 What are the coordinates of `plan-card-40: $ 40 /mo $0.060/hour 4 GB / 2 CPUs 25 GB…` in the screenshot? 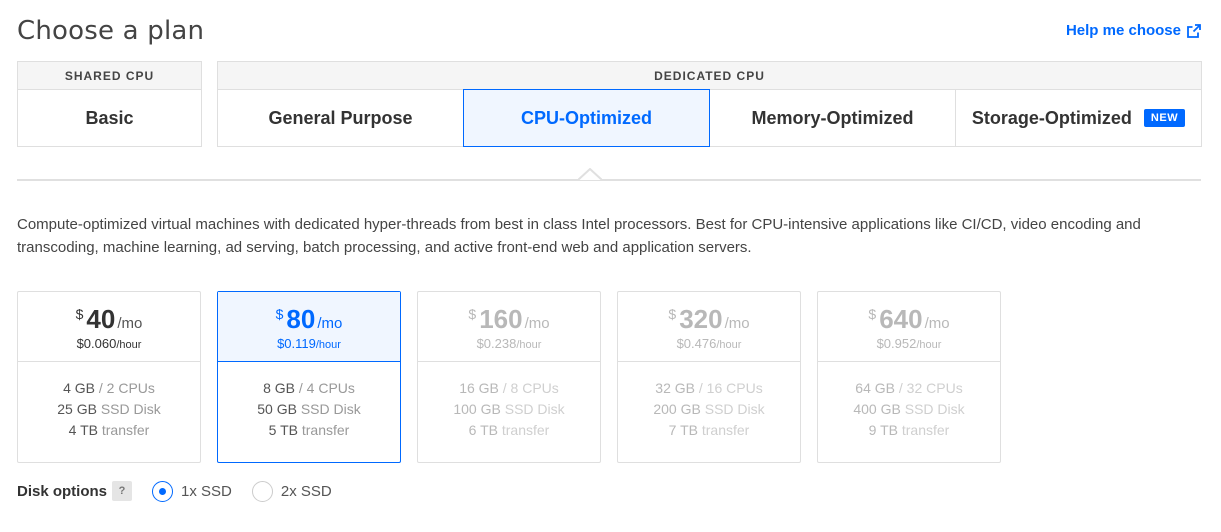 It's located at (109, 377).